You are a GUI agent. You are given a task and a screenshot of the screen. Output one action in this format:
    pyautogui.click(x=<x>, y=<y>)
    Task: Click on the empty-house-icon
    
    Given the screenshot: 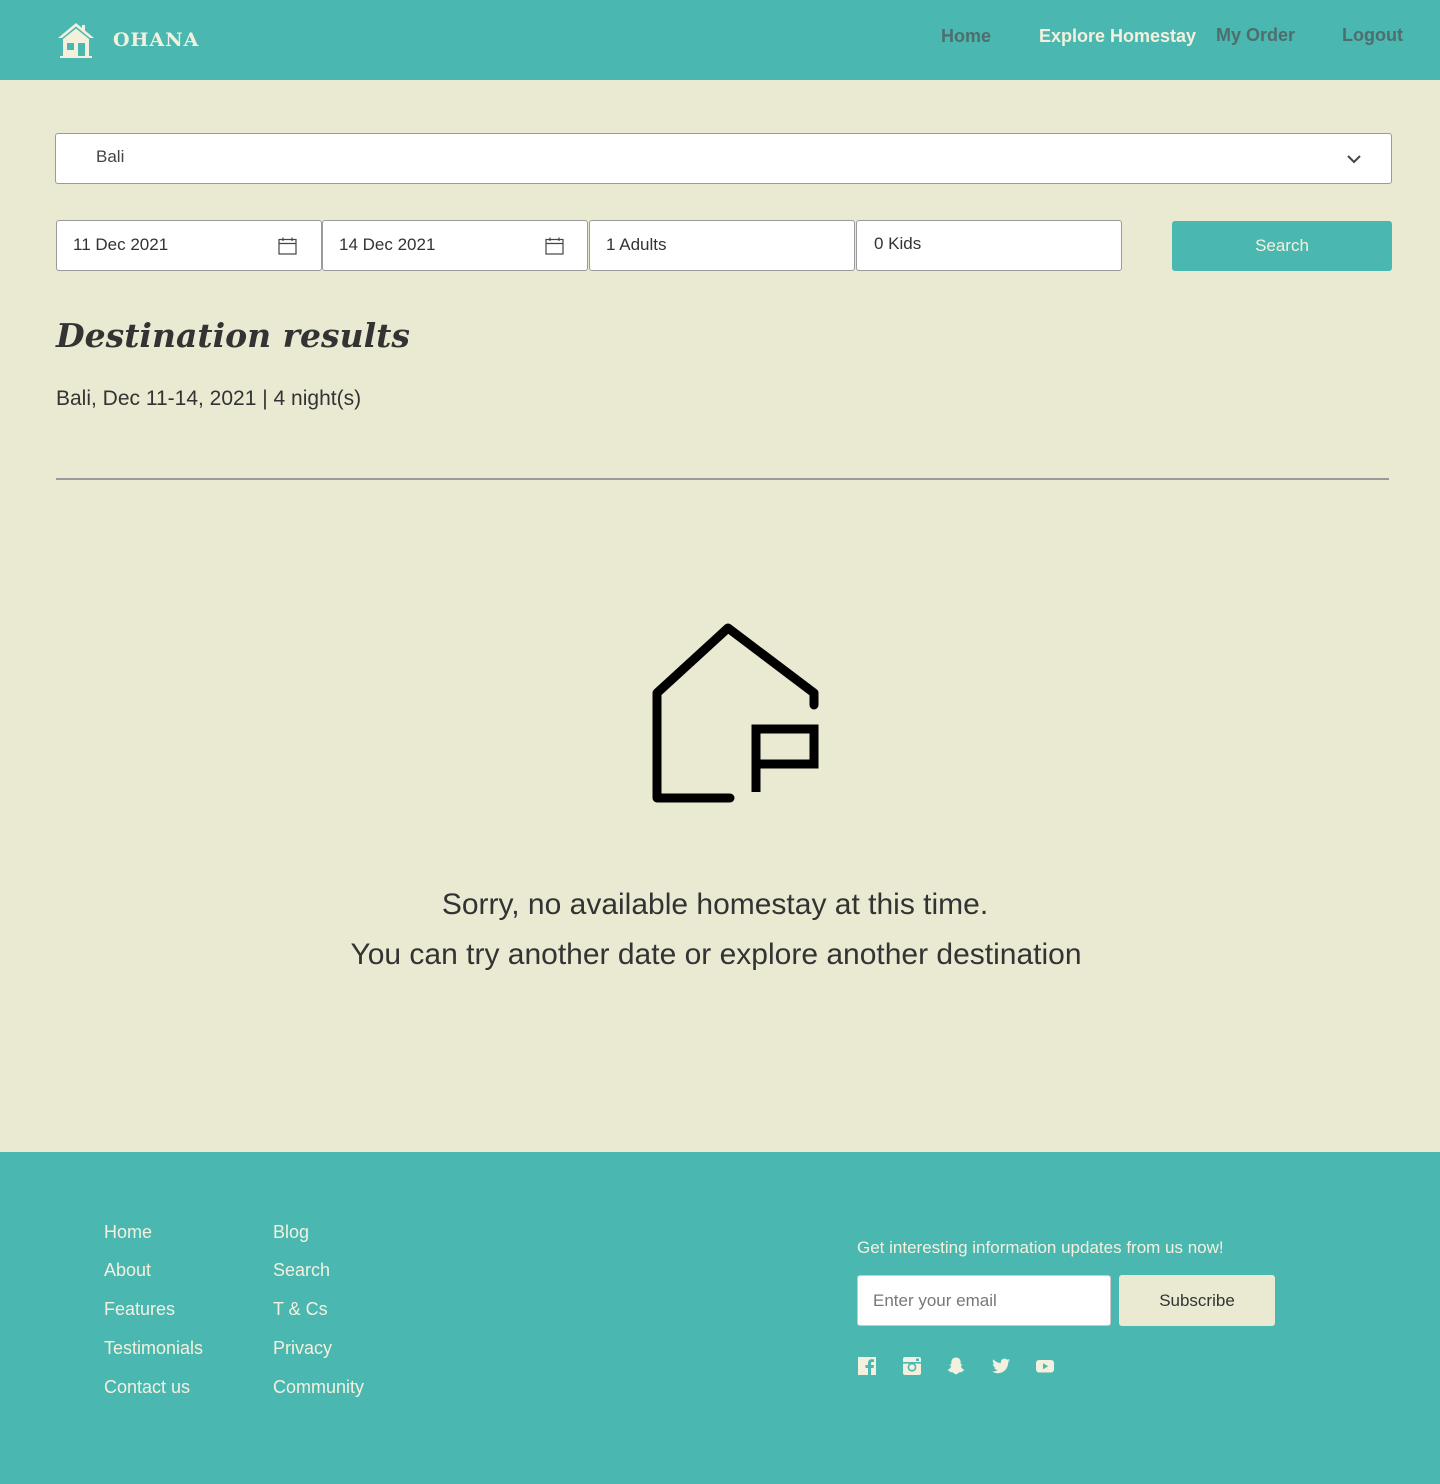 What is the action you would take?
    pyautogui.click(x=735, y=713)
    